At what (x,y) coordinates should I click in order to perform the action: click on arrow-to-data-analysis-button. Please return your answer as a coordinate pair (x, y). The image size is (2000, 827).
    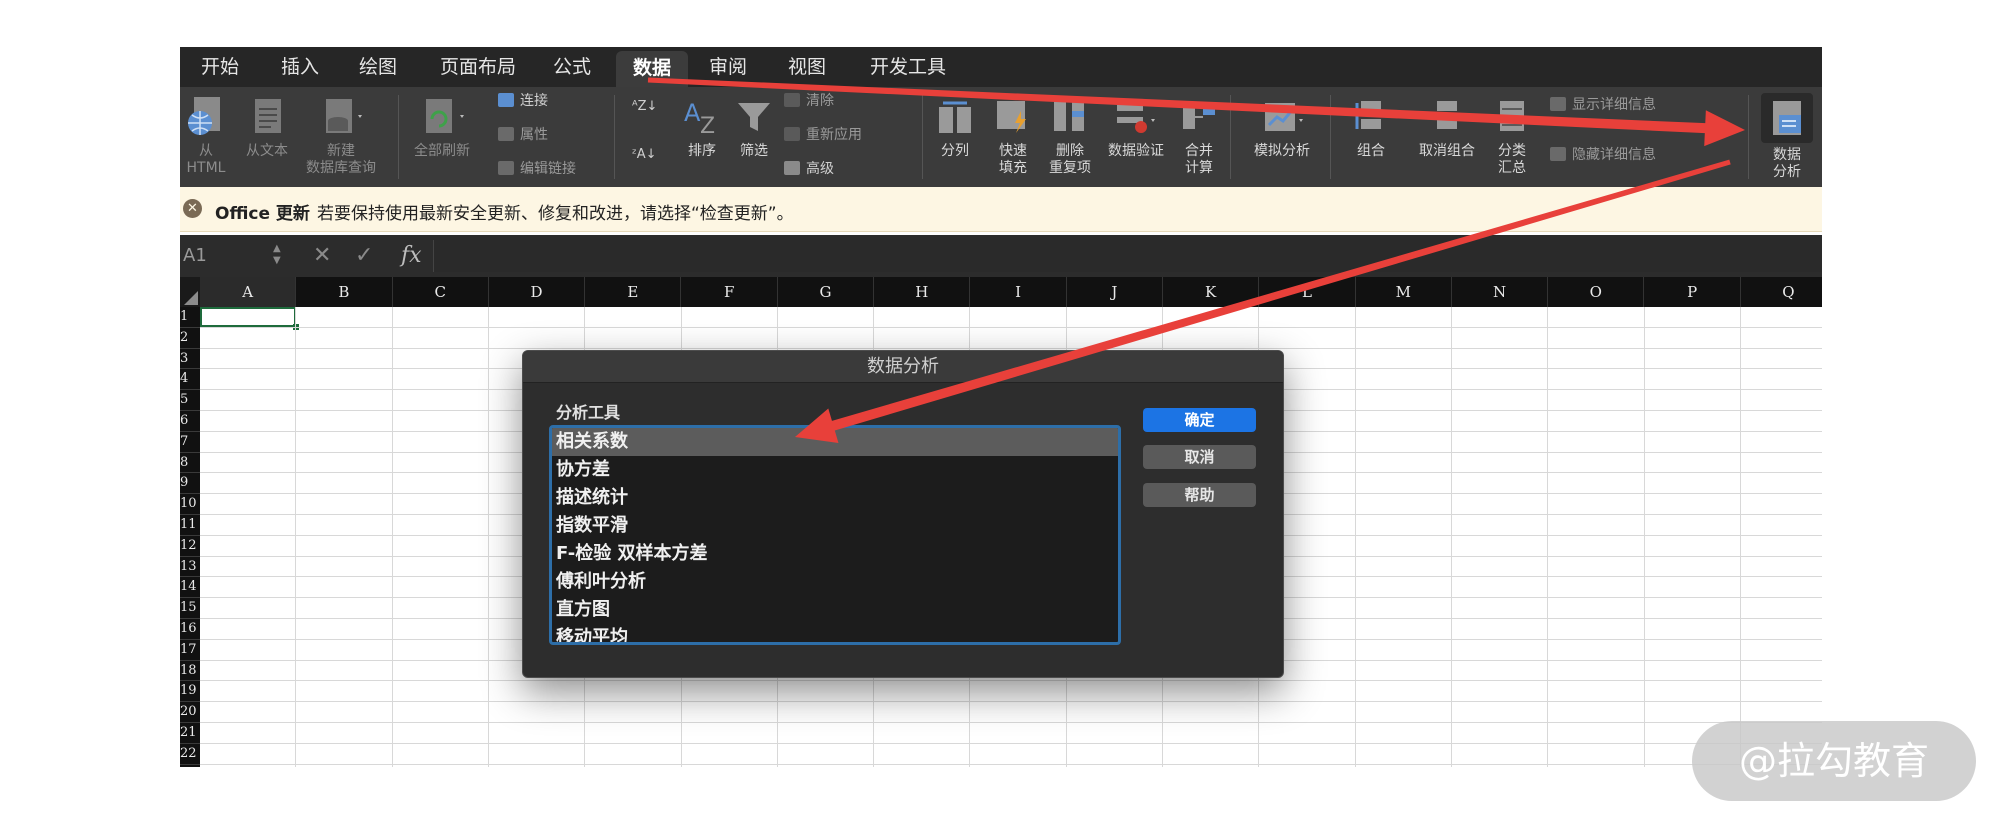
    Looking at the image, I should click on (1196, 112).